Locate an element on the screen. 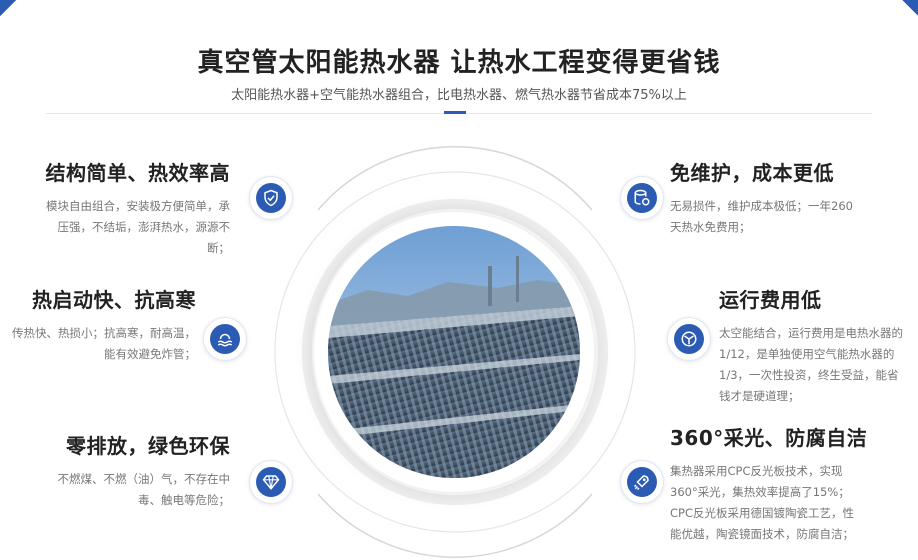 This screenshot has width=918, height=560. database-coin-icon is located at coordinates (642, 198).